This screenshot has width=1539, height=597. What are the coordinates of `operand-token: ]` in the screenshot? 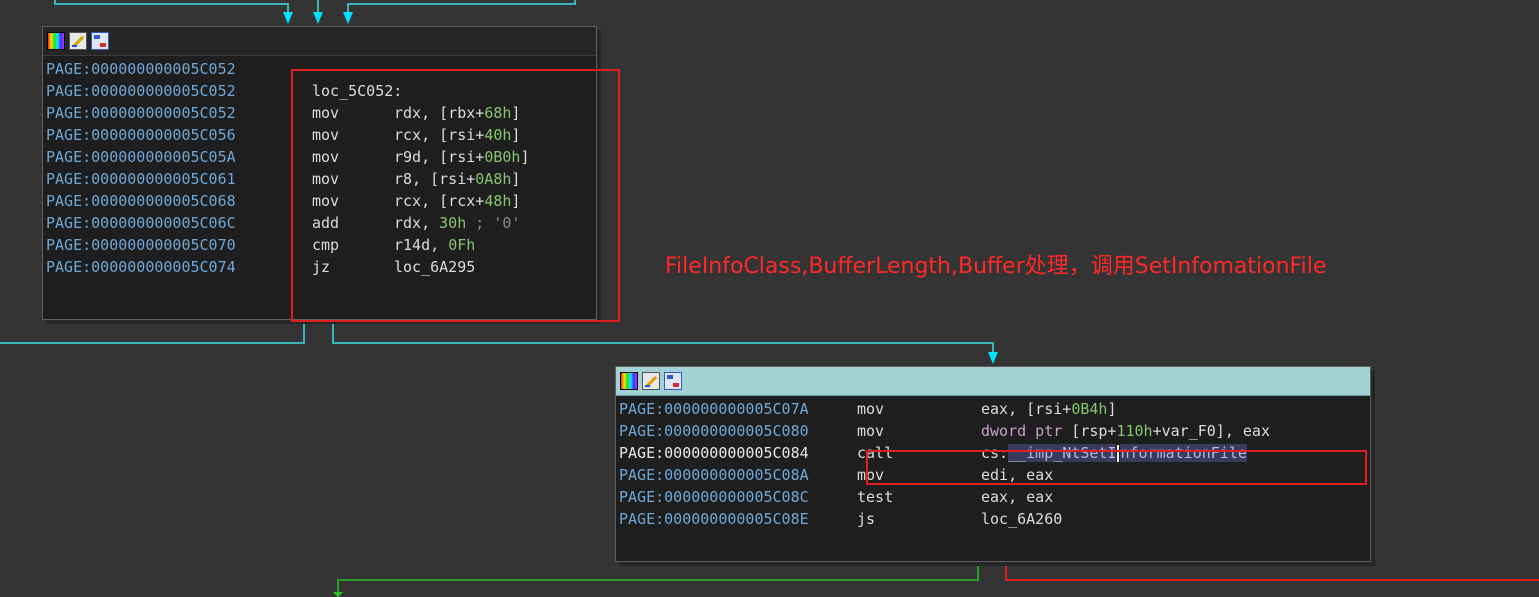 It's located at (1112, 409).